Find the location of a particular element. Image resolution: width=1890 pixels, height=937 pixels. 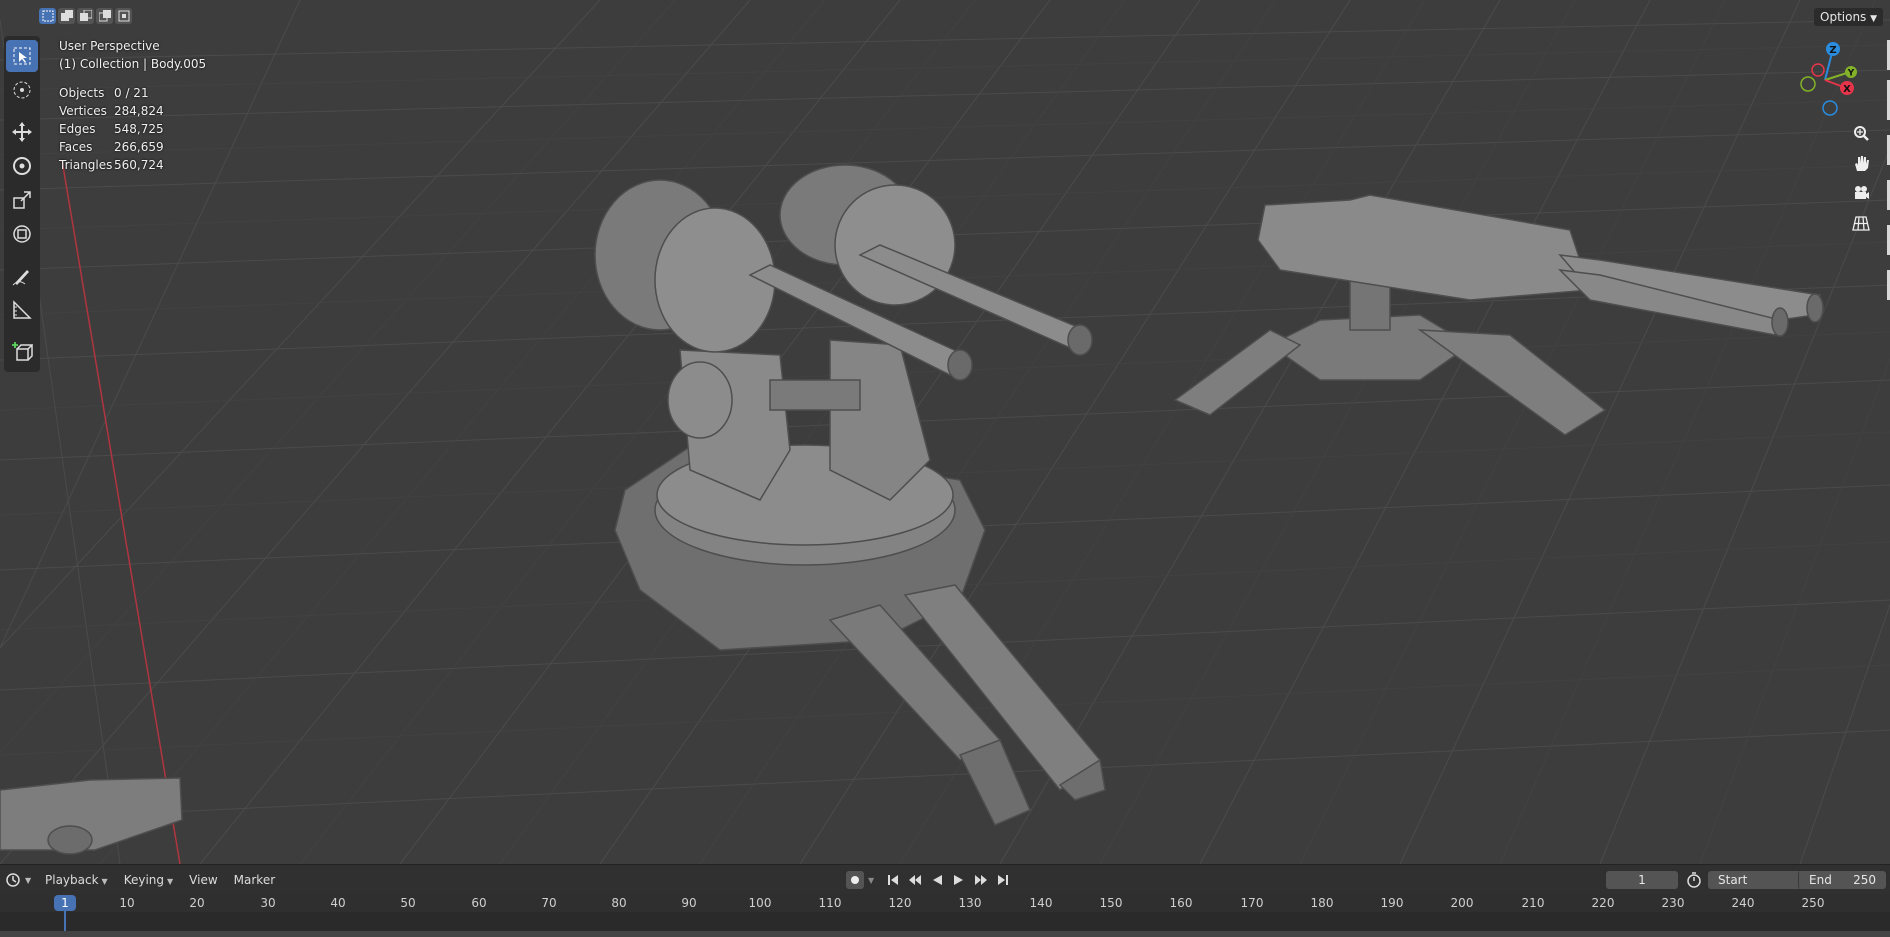

select-new-icon is located at coordinates (47, 16).